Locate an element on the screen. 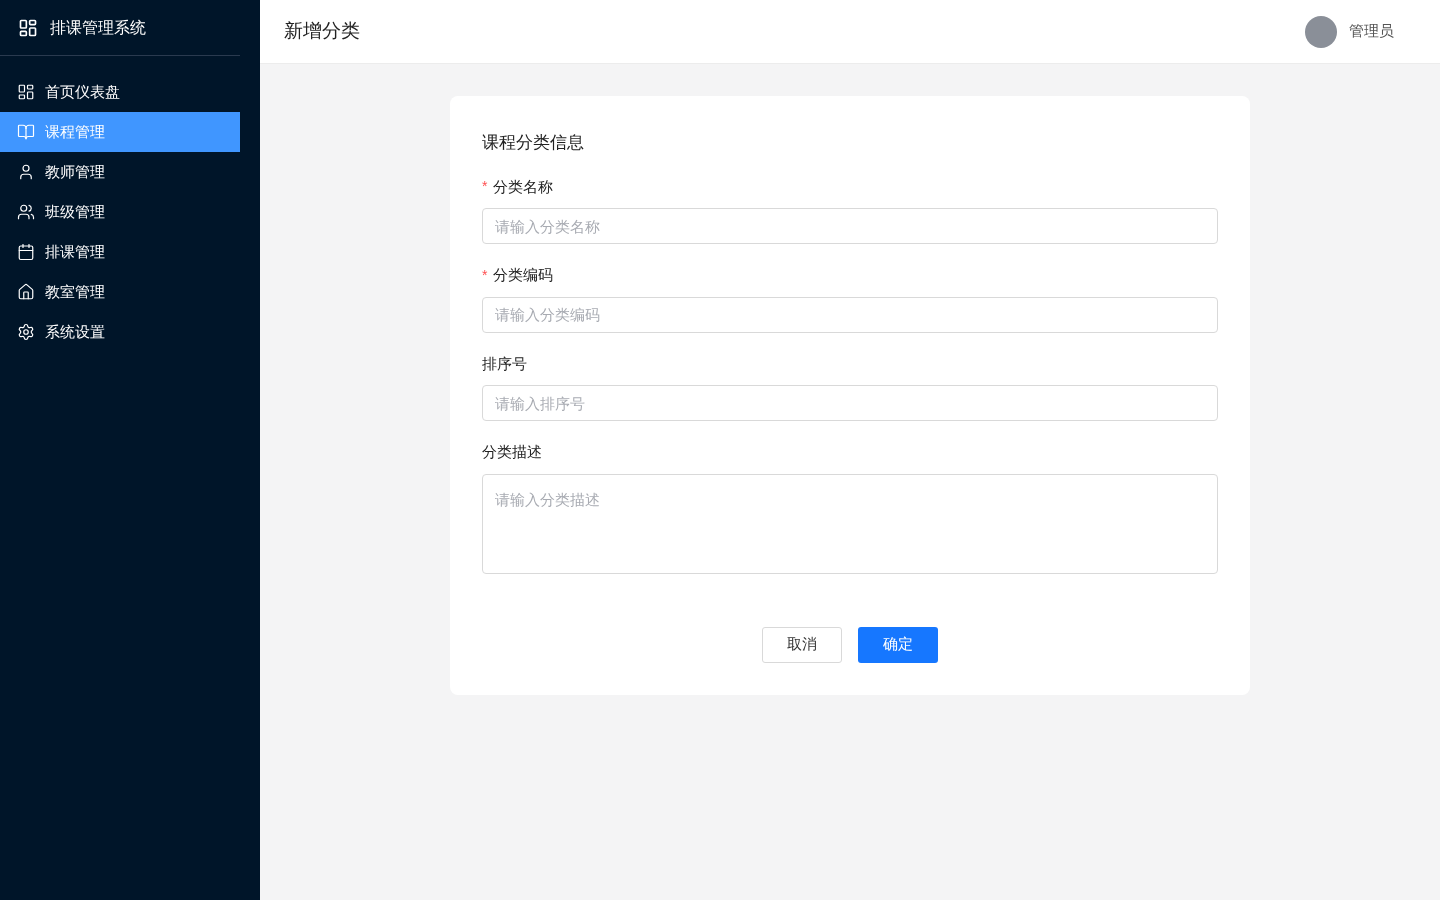 The height and width of the screenshot is (900, 1440). field-label: 排序号 is located at coordinates (504, 363).